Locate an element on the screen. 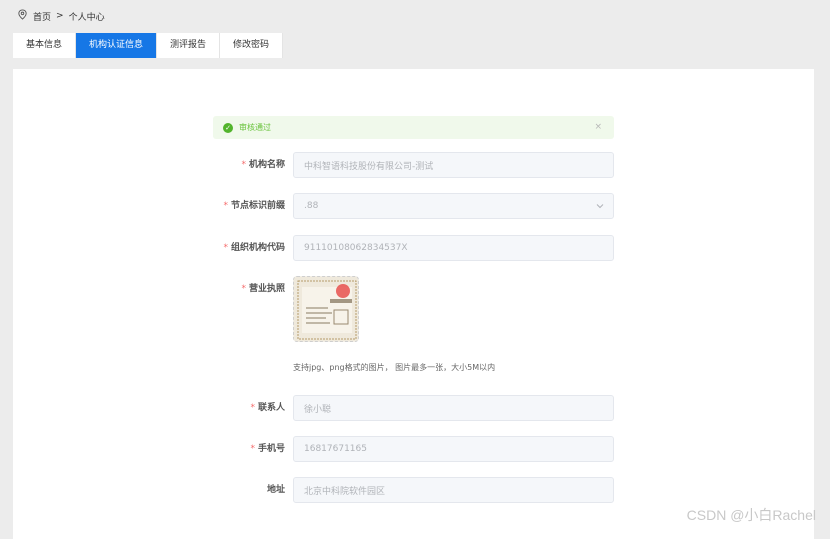 This screenshot has height=539, width=830. breadcrumb: 首页 > 个人中心 is located at coordinates (61, 16).